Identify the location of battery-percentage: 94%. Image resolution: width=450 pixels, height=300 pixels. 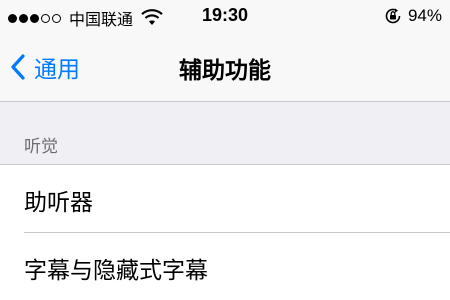
(424, 15).